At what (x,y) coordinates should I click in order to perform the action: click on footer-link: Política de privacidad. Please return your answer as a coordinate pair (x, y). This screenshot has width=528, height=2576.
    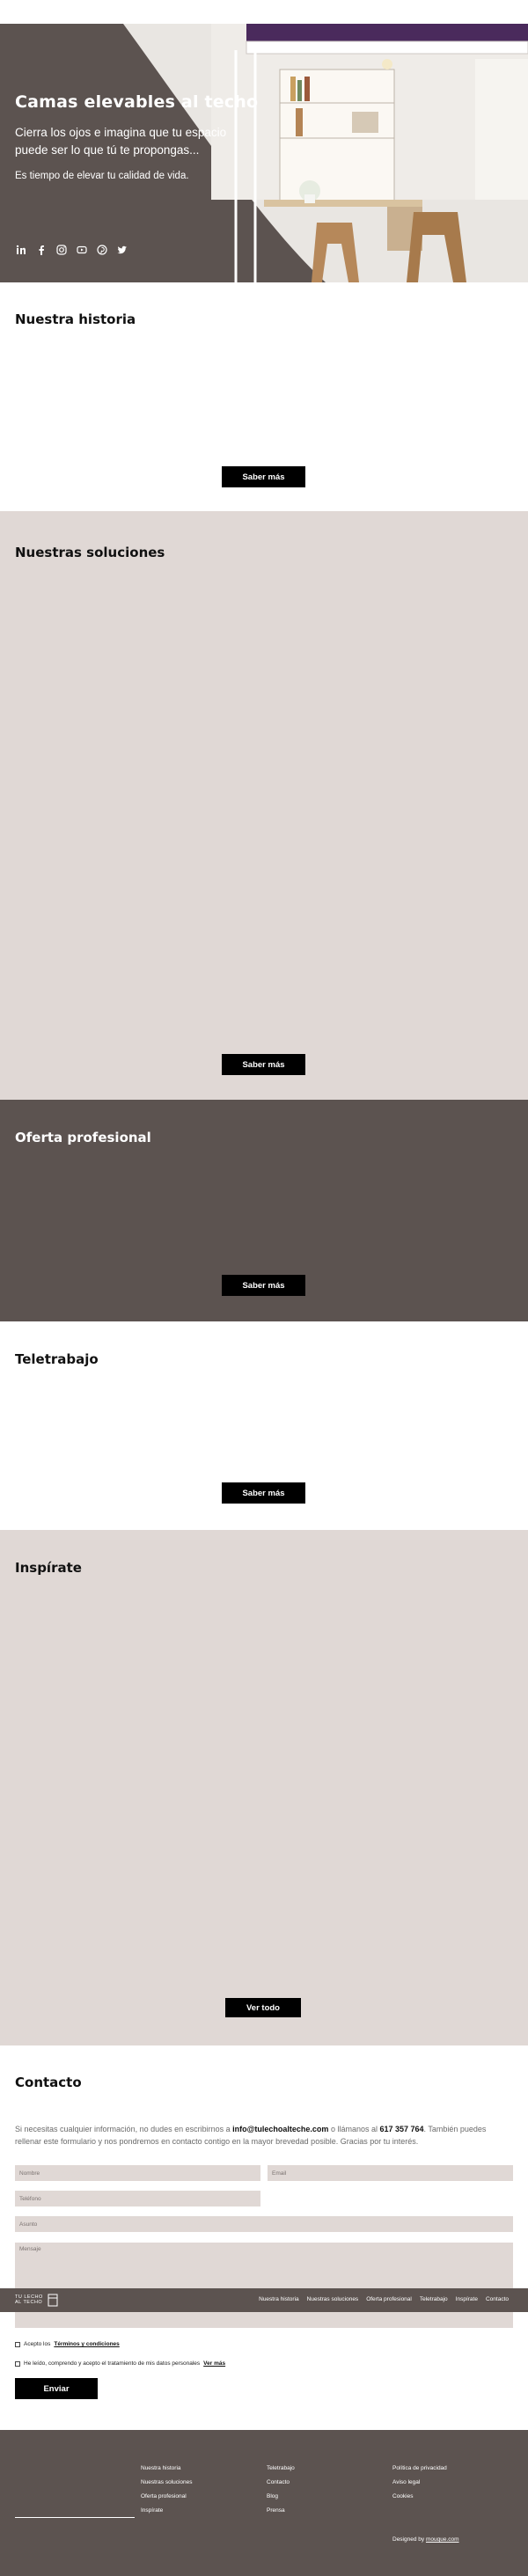
    Looking at the image, I should click on (420, 2468).